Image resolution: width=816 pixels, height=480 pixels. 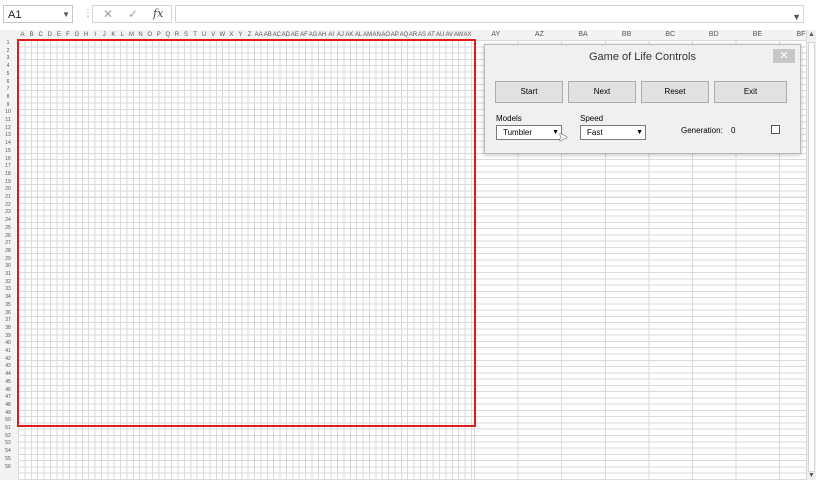 What do you see at coordinates (8, 105) in the screenshot?
I see `row-header-cell: 9` at bounding box center [8, 105].